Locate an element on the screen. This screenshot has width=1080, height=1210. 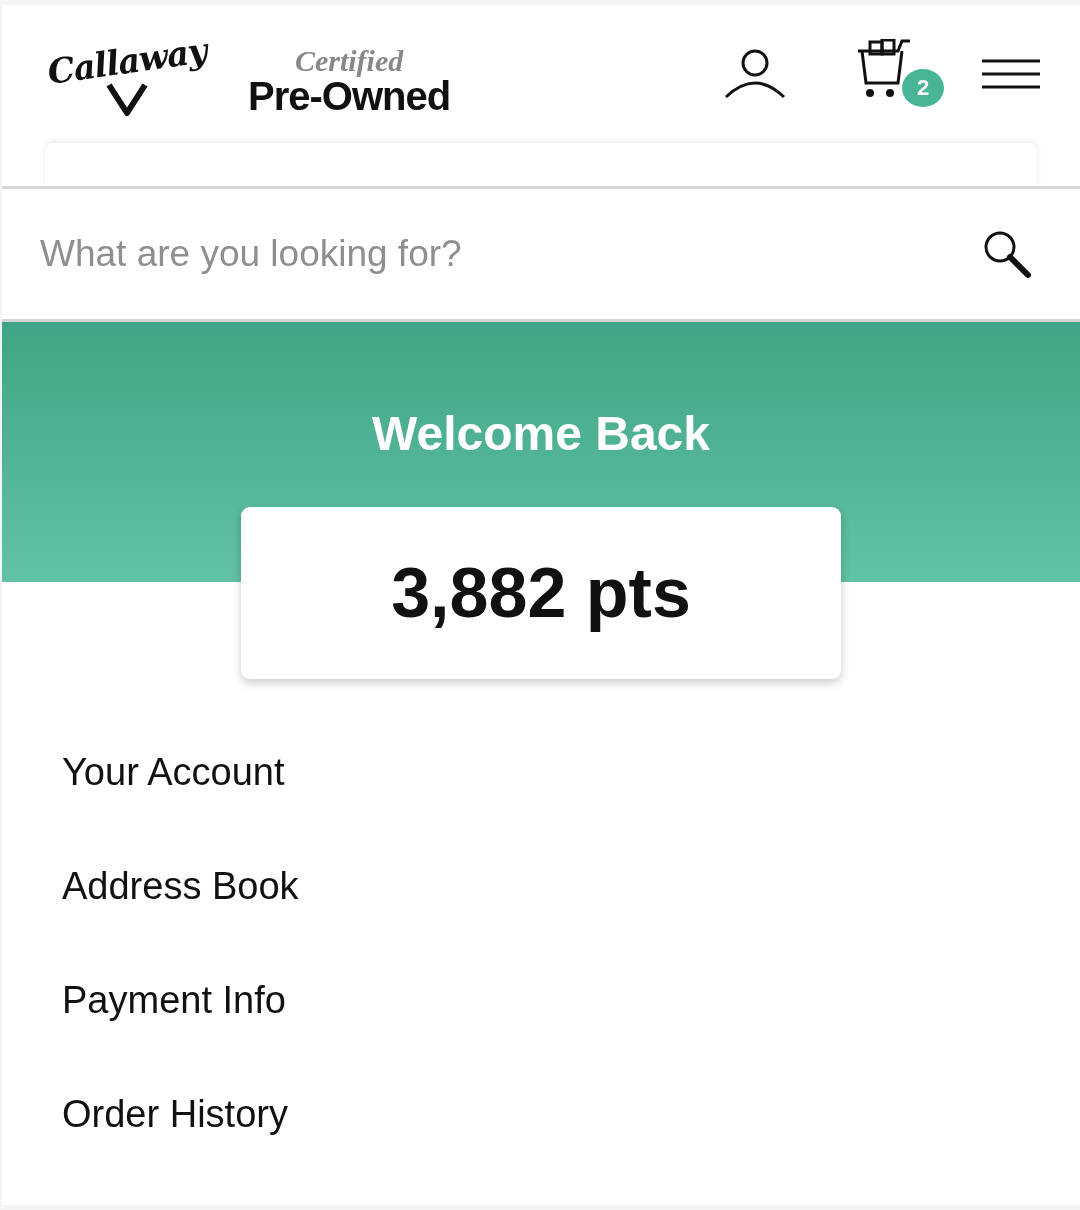
certified-label: Certified is located at coordinates (349, 61).